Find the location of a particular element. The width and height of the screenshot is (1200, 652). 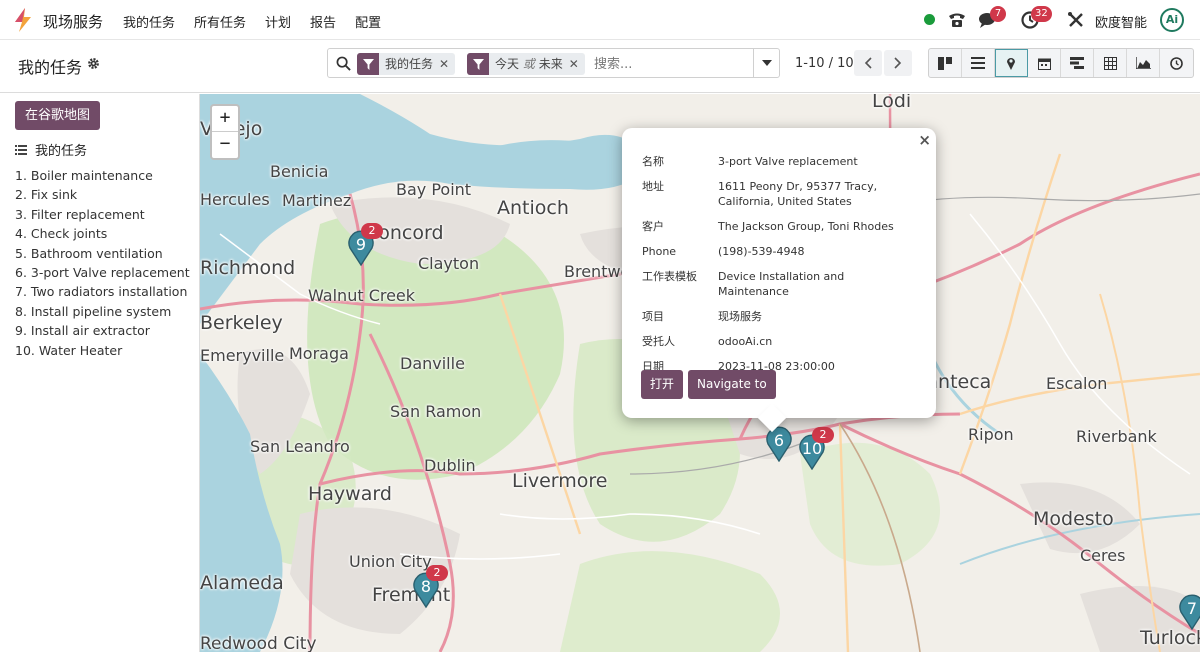

open-record-button: 打开 is located at coordinates (662, 384).